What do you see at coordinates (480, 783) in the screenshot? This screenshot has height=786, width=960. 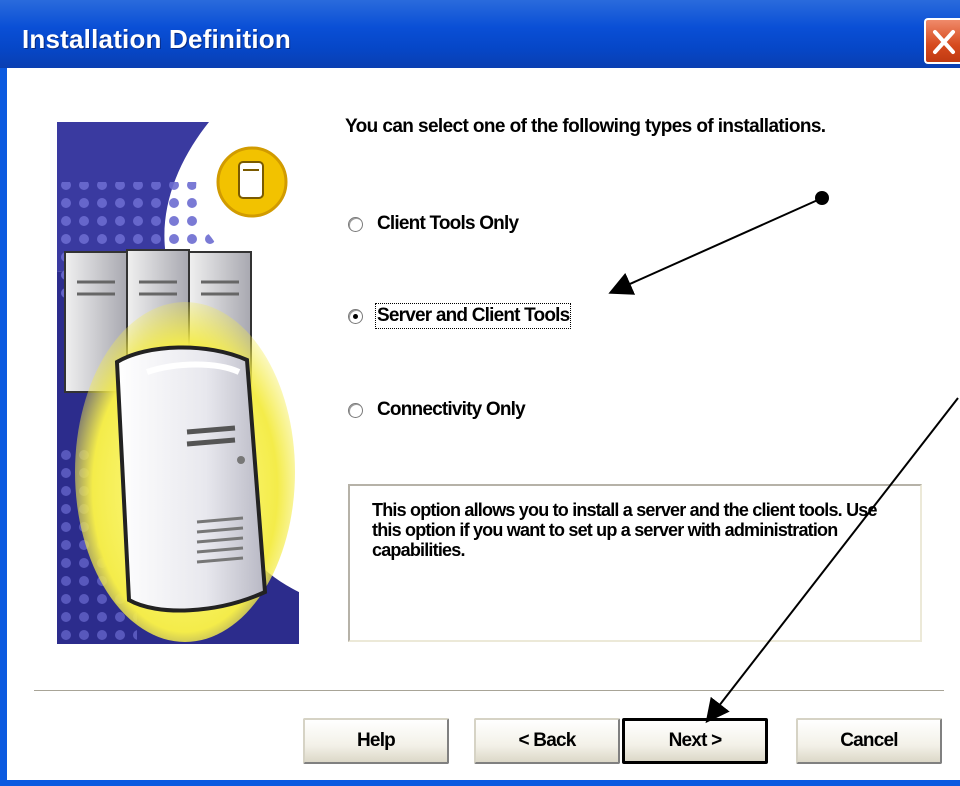 I see `window-bottom-border` at bounding box center [480, 783].